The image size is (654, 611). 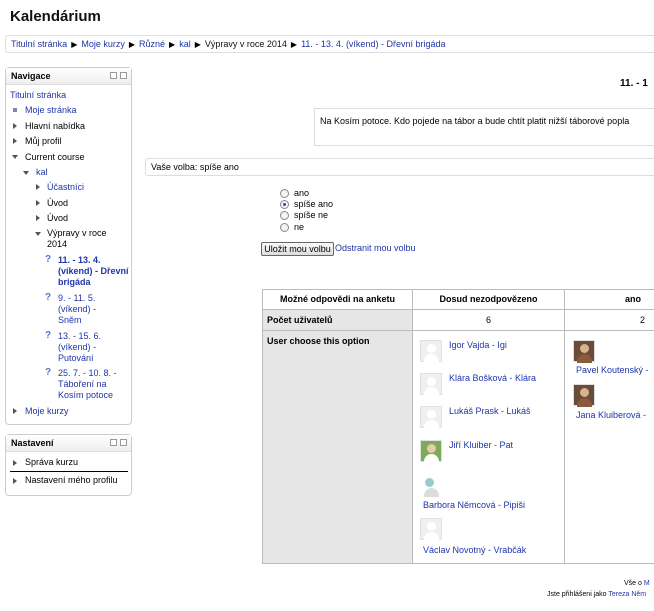 What do you see at coordinates (38, 95) in the screenshot?
I see `nav-home: Titulní stránka` at bounding box center [38, 95].